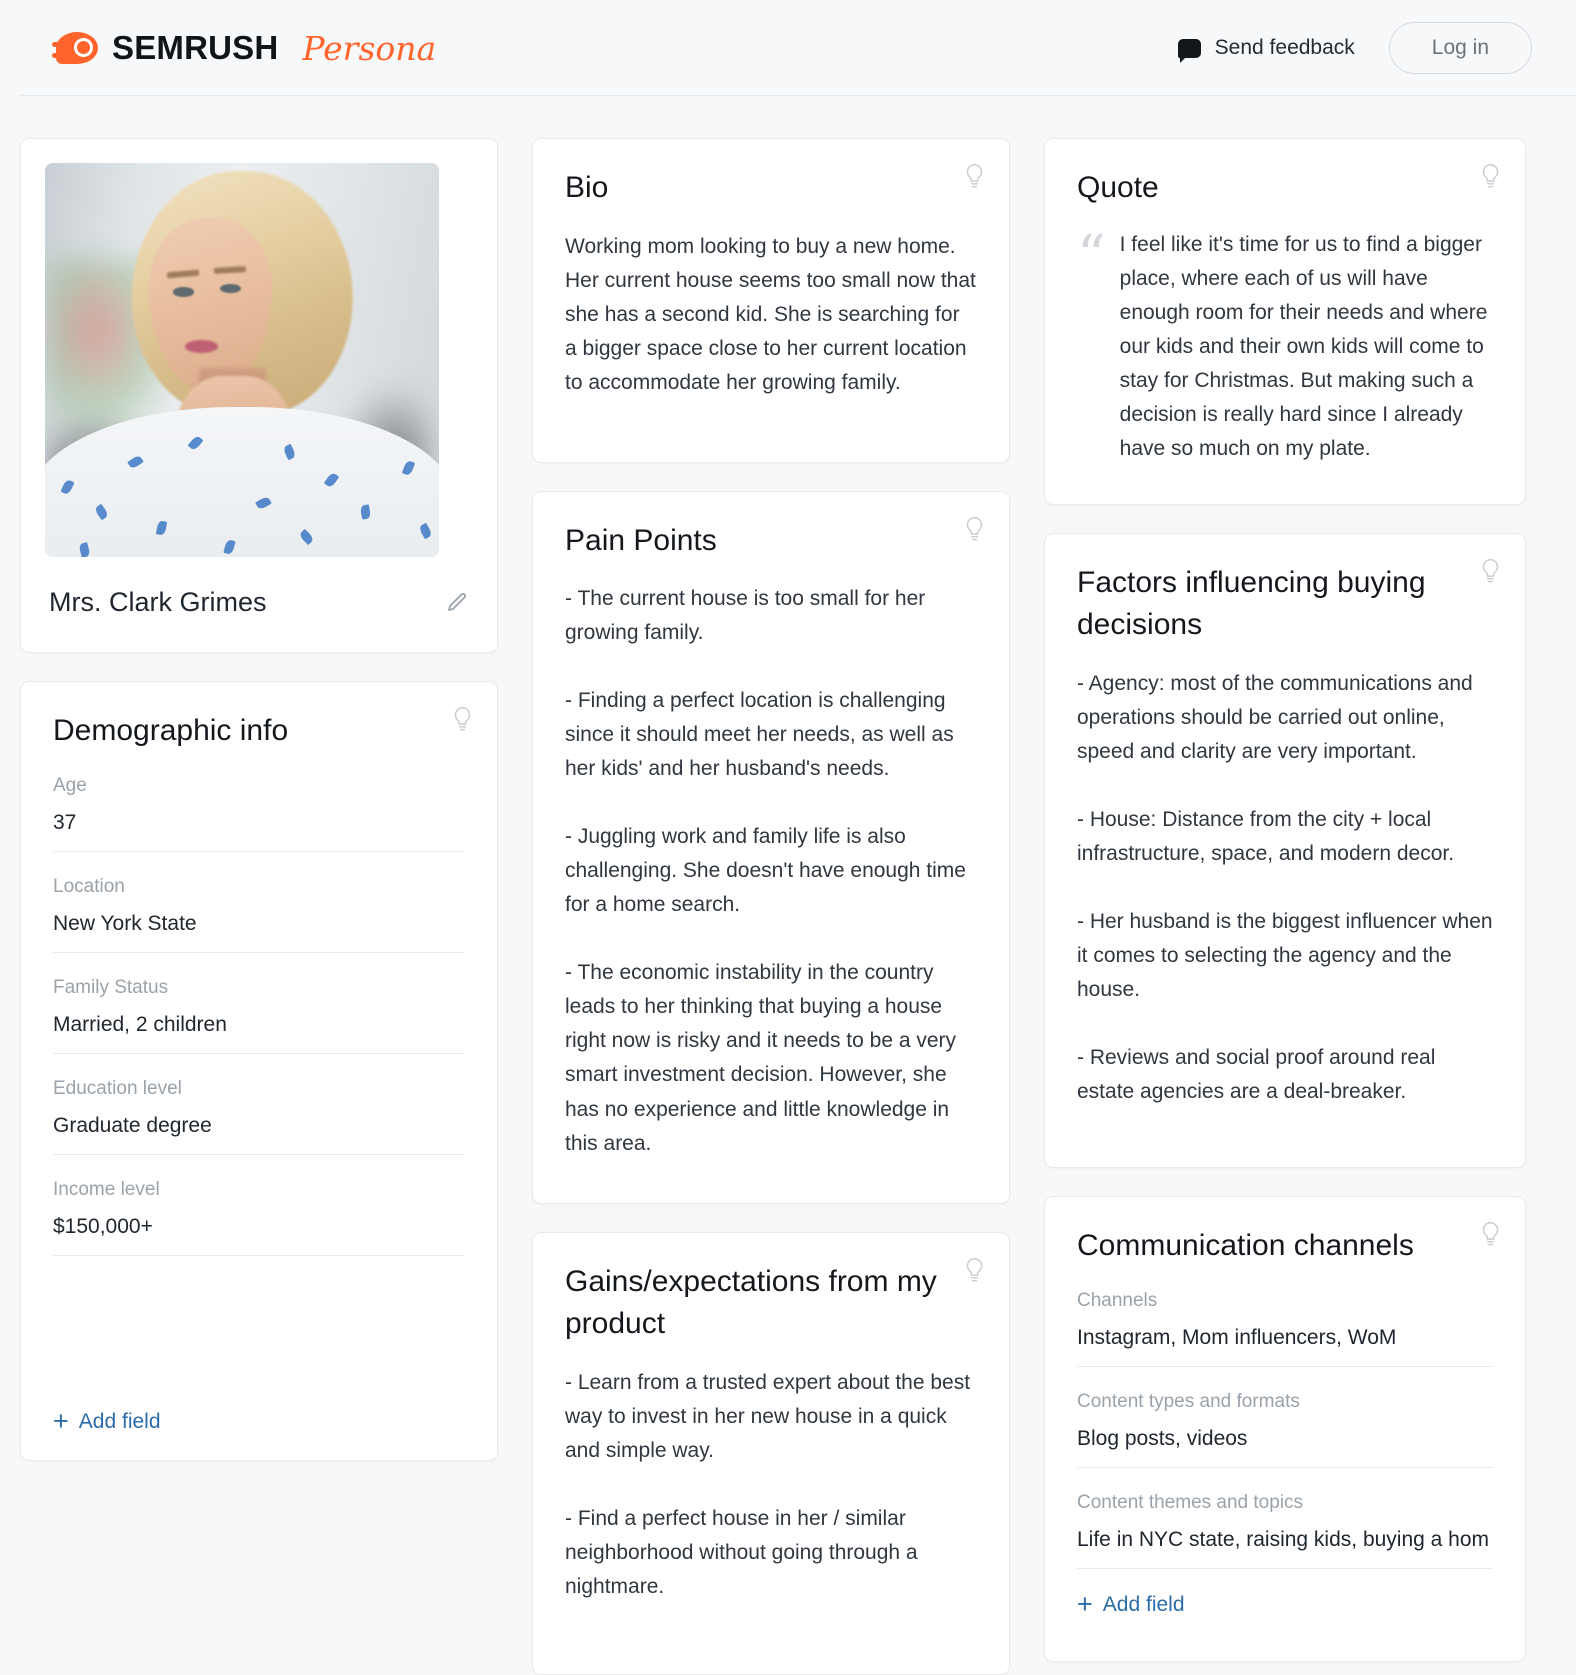 The width and height of the screenshot is (1576, 1675). I want to click on card-title: Factors influencing buying decisions, so click(1251, 603).